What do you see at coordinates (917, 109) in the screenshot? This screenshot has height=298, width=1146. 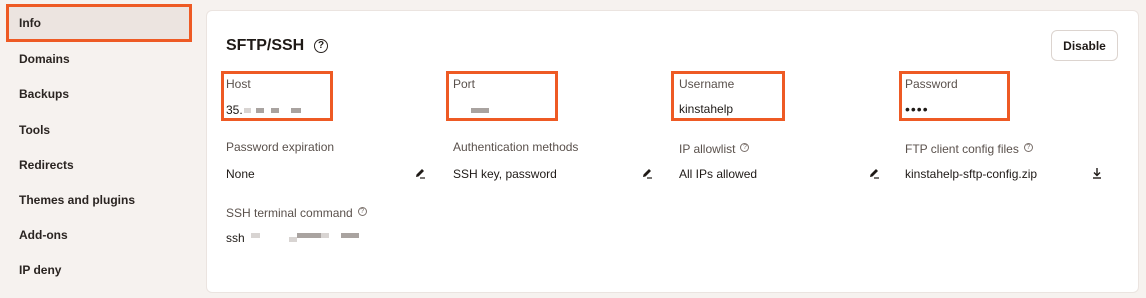 I see `password-value: ••••` at bounding box center [917, 109].